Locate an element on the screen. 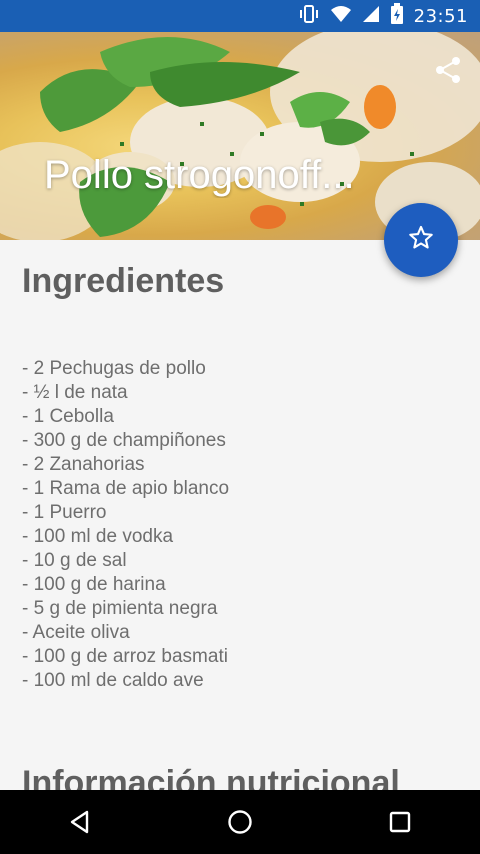  back-button is located at coordinates (80, 822).